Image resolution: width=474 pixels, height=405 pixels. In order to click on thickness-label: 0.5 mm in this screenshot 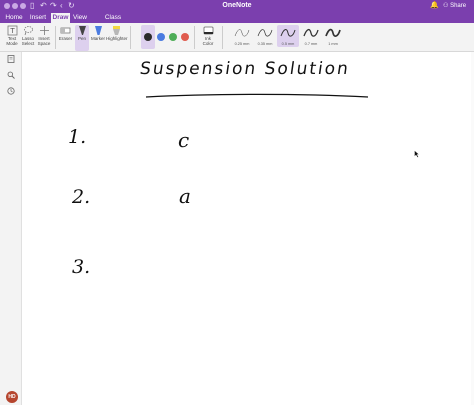, I will do `click(288, 44)`.